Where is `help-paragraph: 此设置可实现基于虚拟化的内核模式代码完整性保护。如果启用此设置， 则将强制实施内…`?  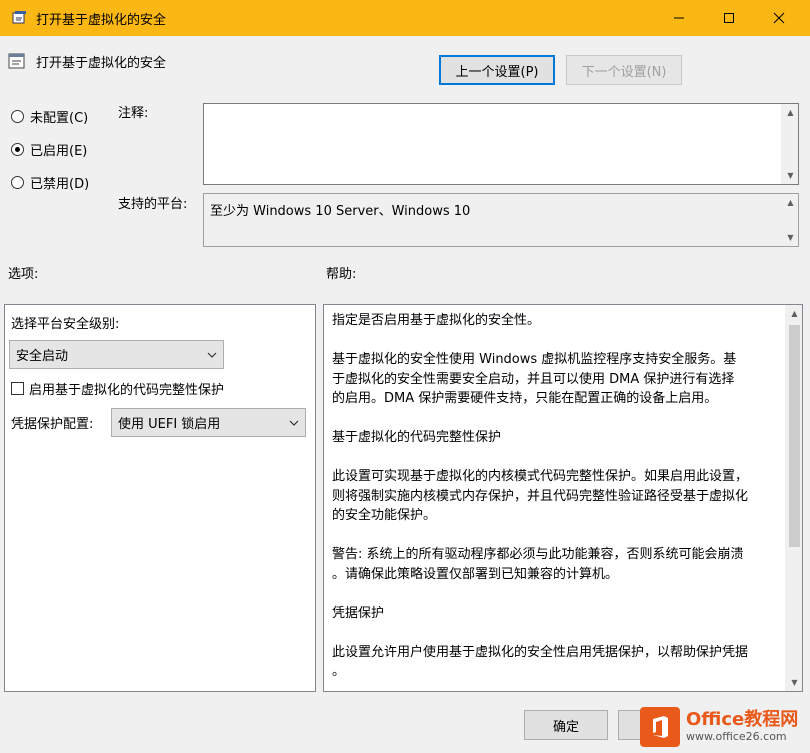 help-paragraph: 此设置可实现基于虚拟化的内核模式代码完整性保护。如果启用此设置， 则将强制实施内… is located at coordinates (540, 496).